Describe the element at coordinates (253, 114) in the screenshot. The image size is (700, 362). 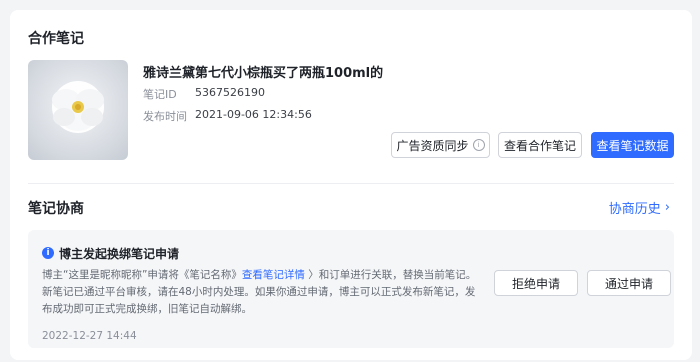
I see `publish-time-value: 2021-09-06 12:34:56` at that location.